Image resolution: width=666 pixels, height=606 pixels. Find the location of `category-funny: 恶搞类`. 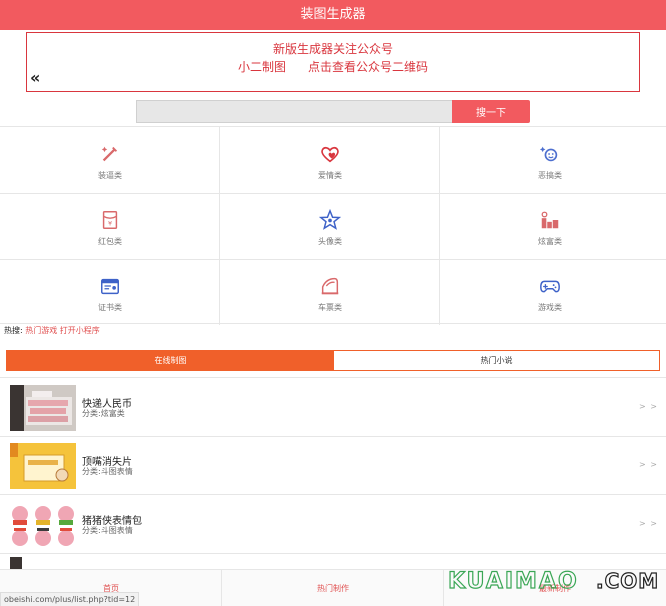

category-funny: 恶搞类 is located at coordinates (550, 160).